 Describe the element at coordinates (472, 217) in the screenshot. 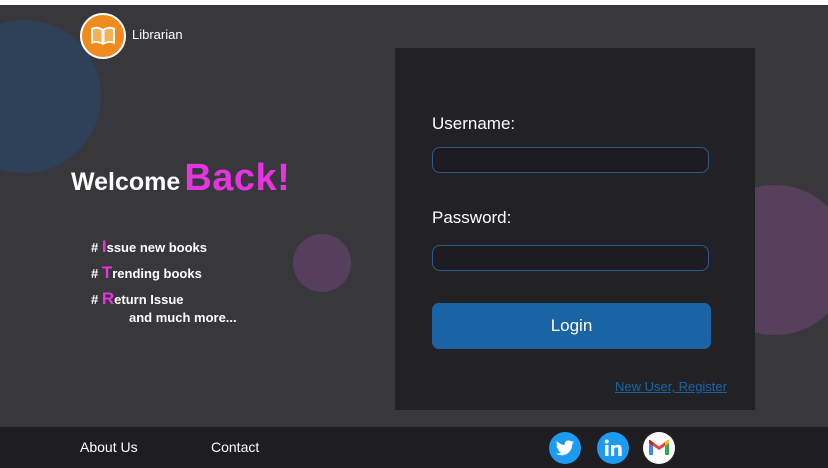

I see `password-label: Password:` at that location.